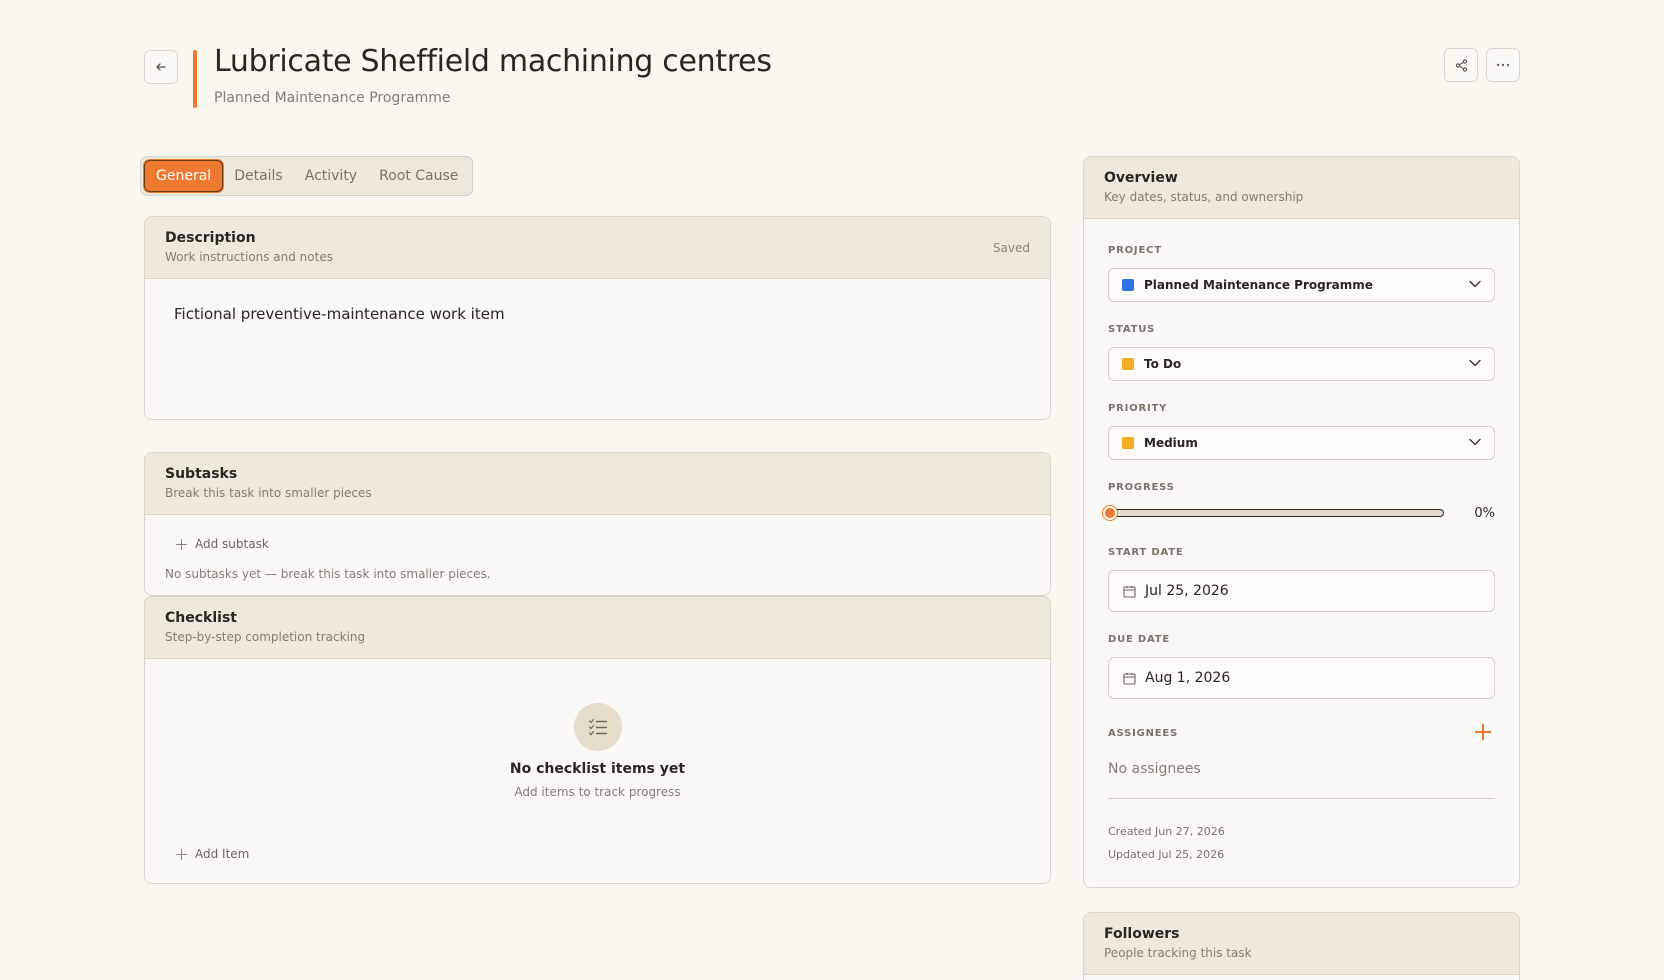 Image resolution: width=1664 pixels, height=980 pixels. I want to click on status-value: To Do, so click(1163, 364).